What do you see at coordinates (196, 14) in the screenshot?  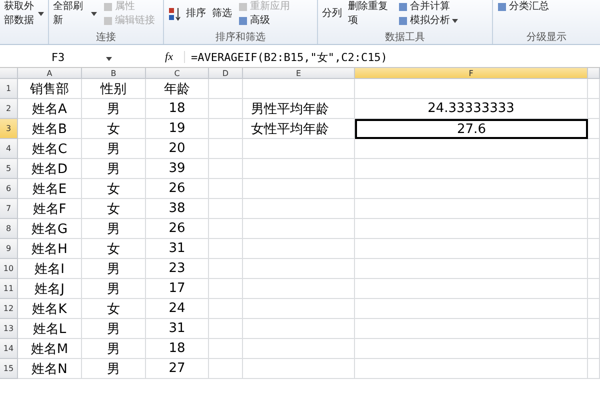 I see `ribbon-button: 排序` at bounding box center [196, 14].